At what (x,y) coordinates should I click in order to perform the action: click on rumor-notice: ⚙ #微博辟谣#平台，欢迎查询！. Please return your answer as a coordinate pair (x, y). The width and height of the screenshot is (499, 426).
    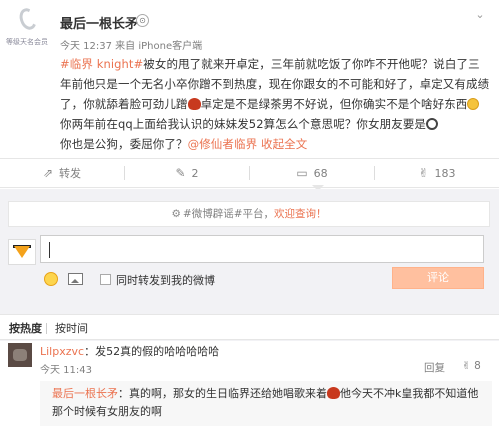
    Looking at the image, I should click on (249, 214).